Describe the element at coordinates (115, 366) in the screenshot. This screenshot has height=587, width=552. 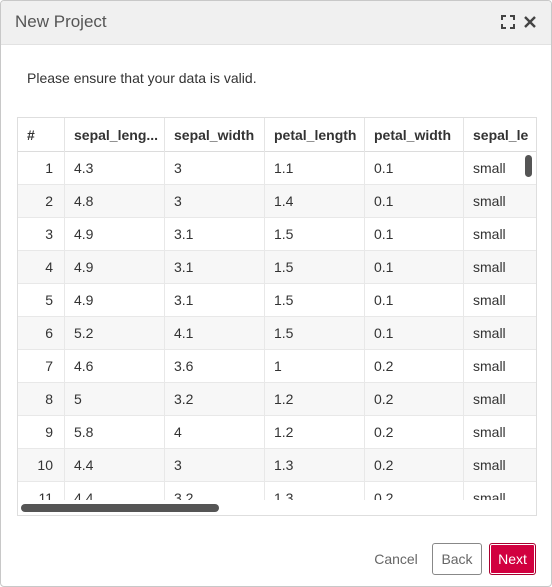
I see `table-cell: 4.6` at that location.